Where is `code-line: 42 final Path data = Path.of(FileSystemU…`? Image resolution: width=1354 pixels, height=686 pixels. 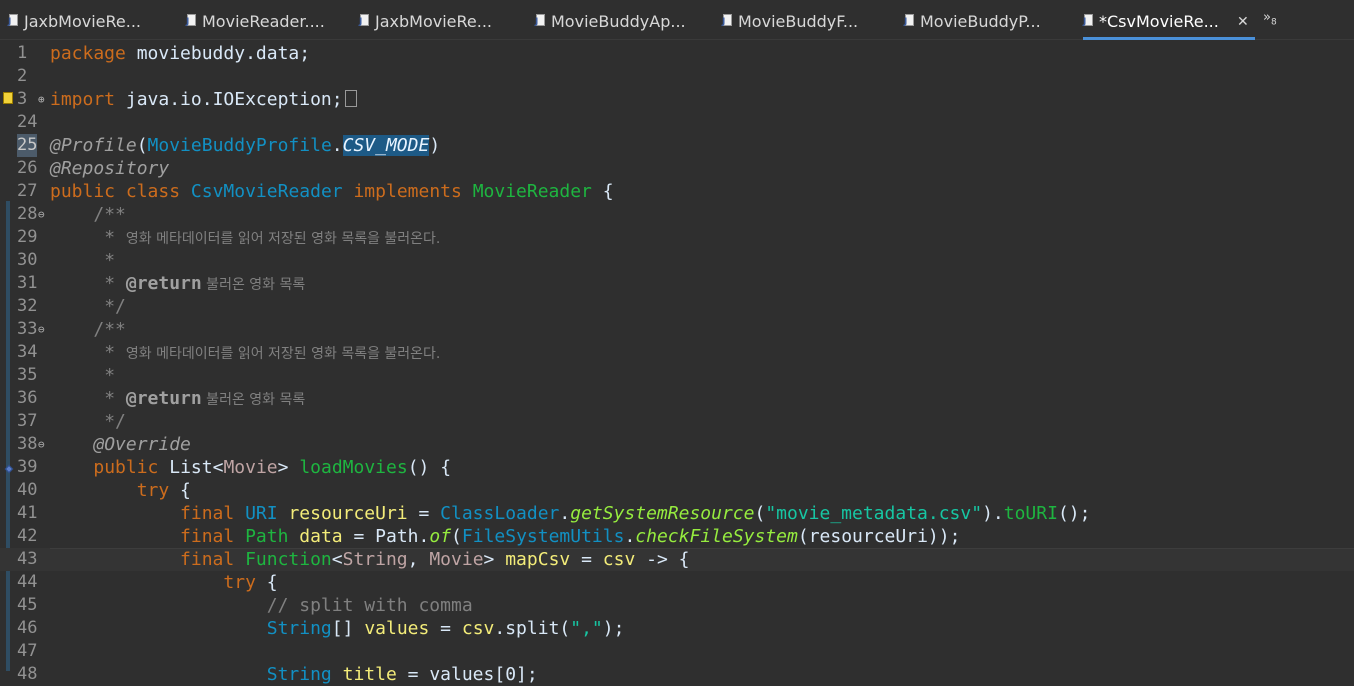 code-line: 42 final Path data = Path.of(FileSystemU… is located at coordinates (677, 536).